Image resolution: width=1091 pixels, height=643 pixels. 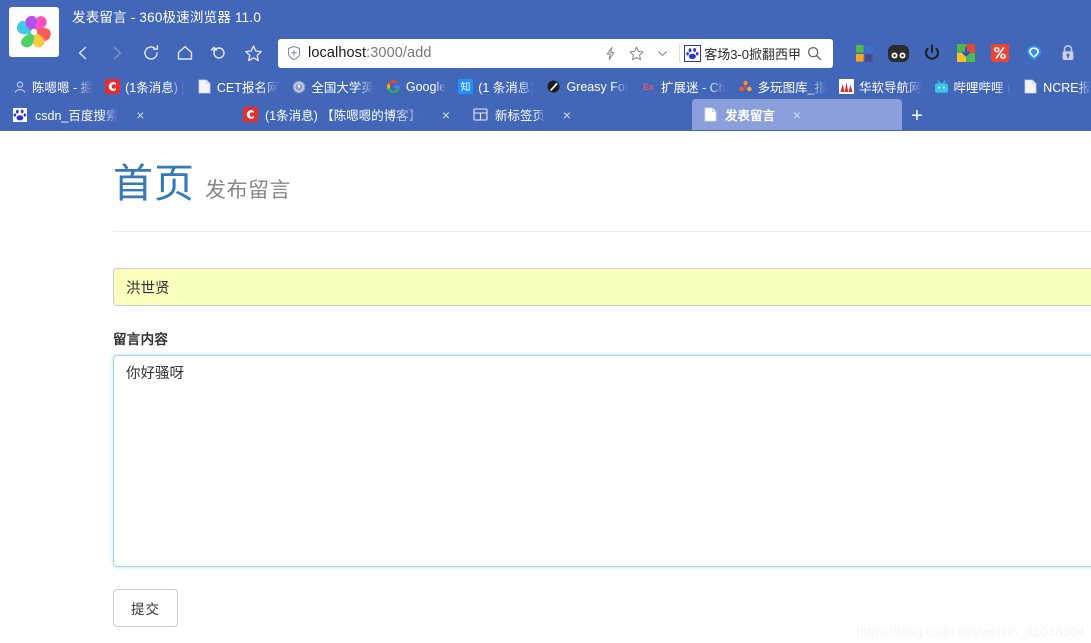 I want to click on bookmark-item: Ex 扩展迷 - Ch, so click(x=683, y=86).